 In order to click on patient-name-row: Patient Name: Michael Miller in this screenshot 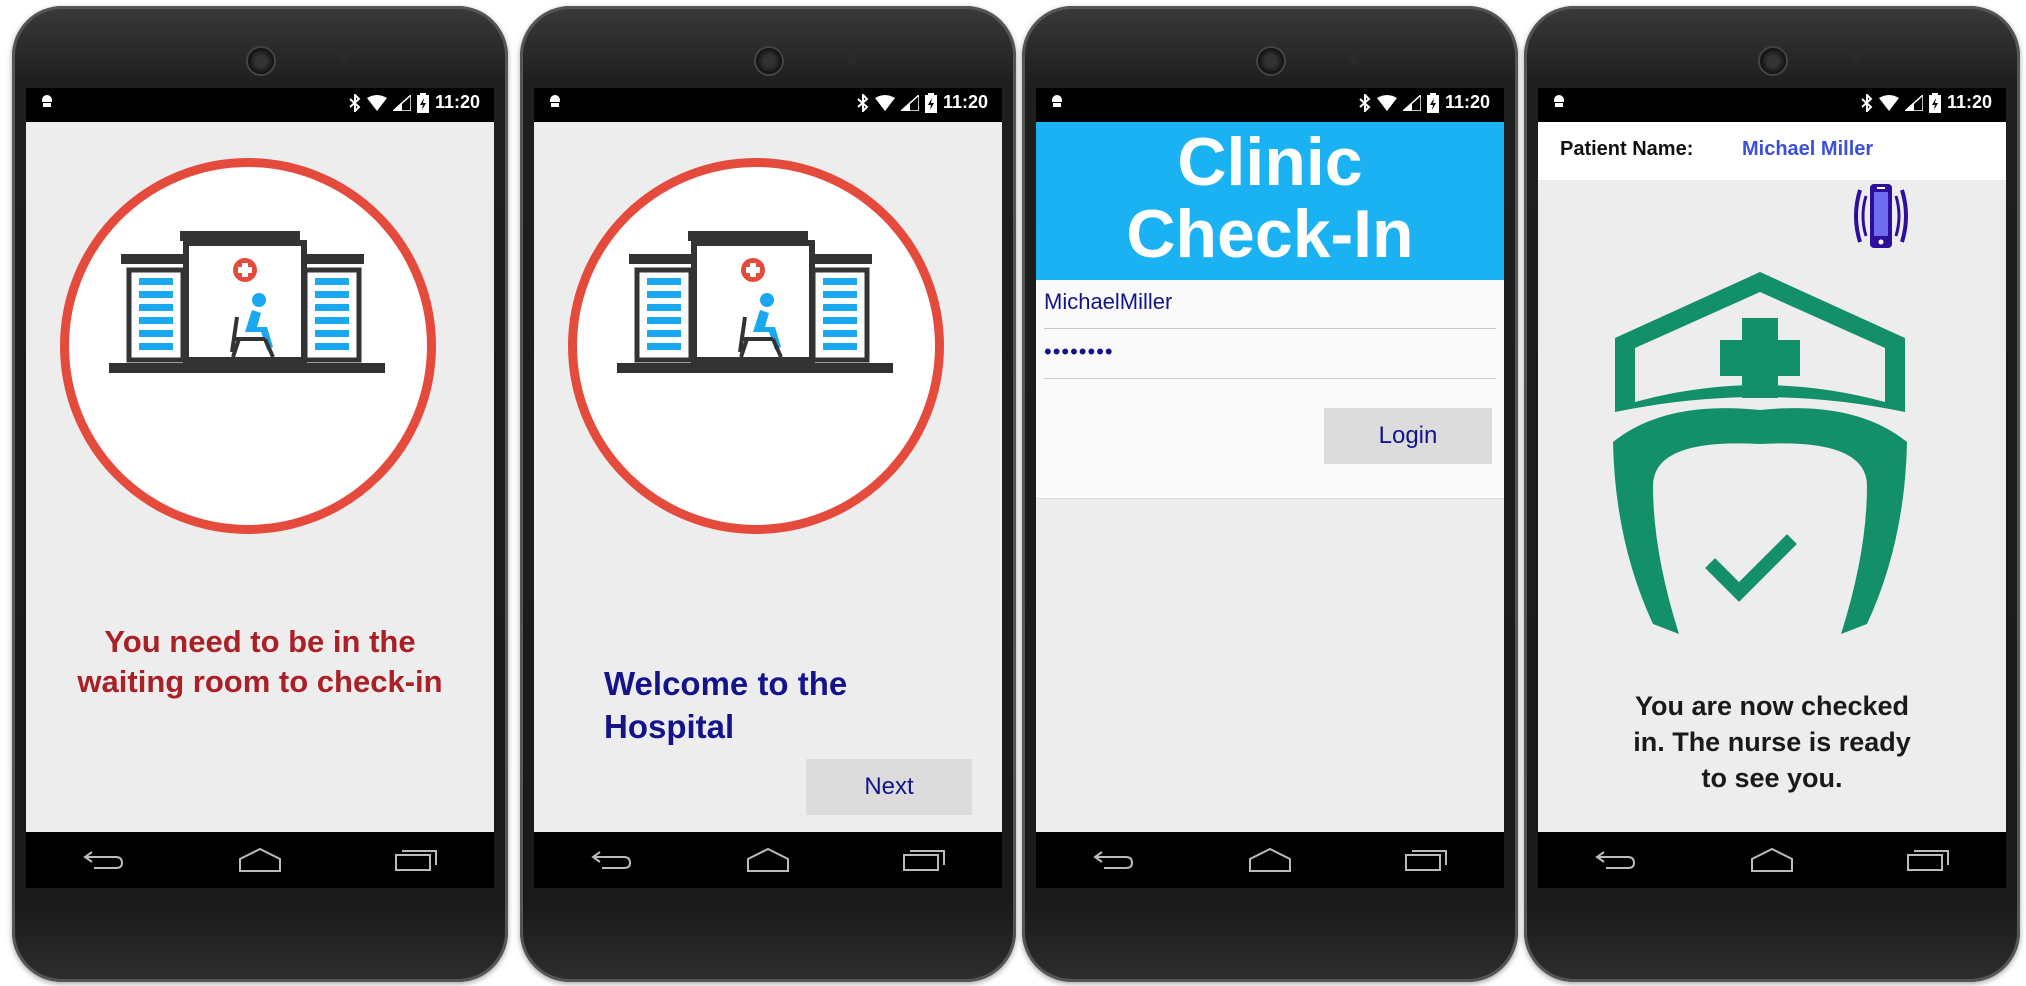, I will do `click(1772, 151)`.